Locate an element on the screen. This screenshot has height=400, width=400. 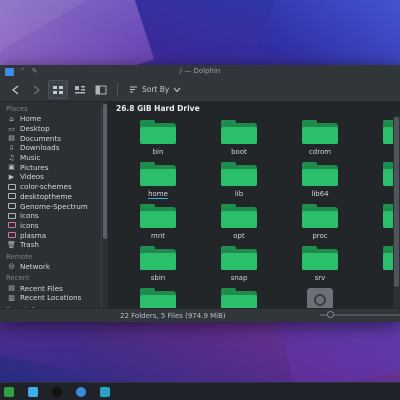
title-bar: ⌃ ✎ / — Dolphin is located at coordinates (200, 71).